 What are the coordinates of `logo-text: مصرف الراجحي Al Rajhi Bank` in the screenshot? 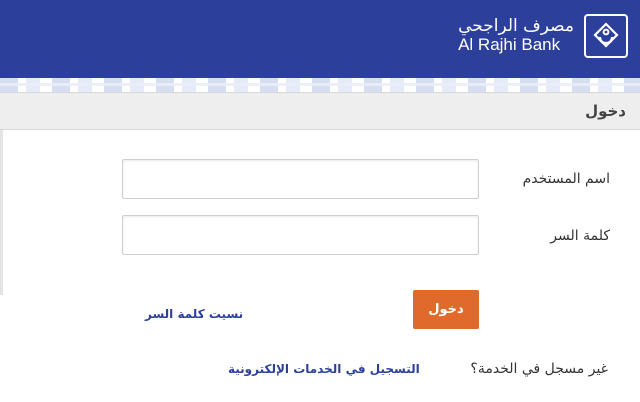 It's located at (516, 35).